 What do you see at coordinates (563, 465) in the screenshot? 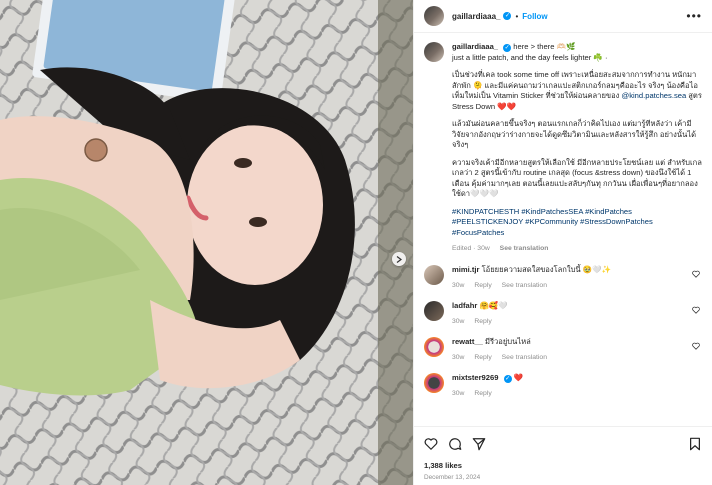
I see `likes-count: 1,388 likes` at bounding box center [563, 465].